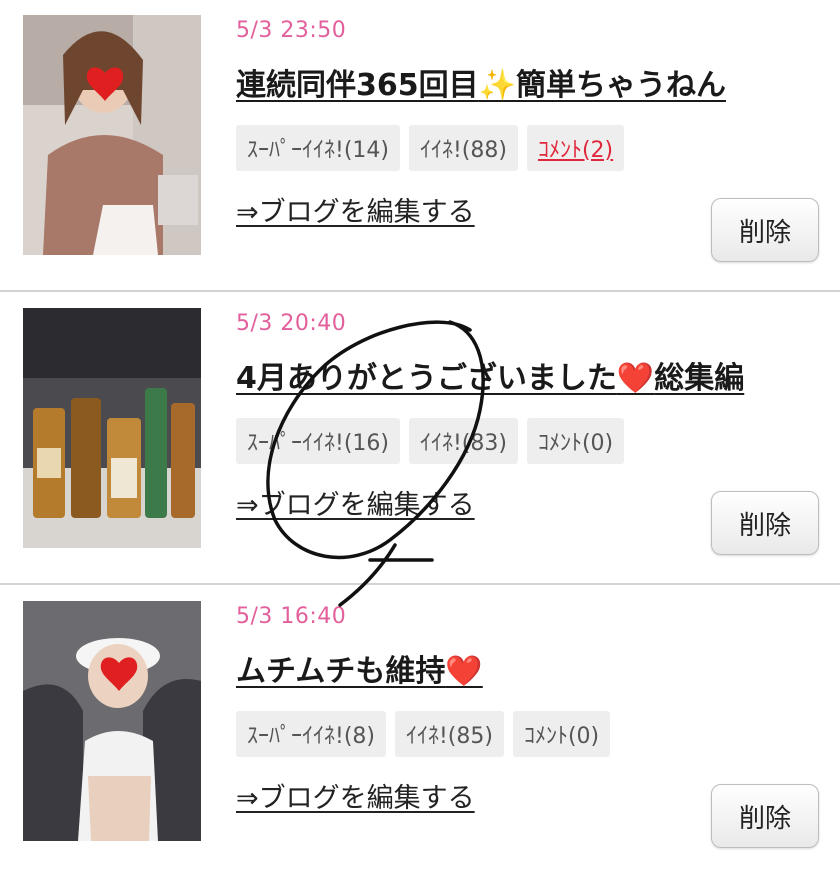 This screenshot has height=878, width=840. I want to click on photo-gym-selfie-image, so click(112, 721).